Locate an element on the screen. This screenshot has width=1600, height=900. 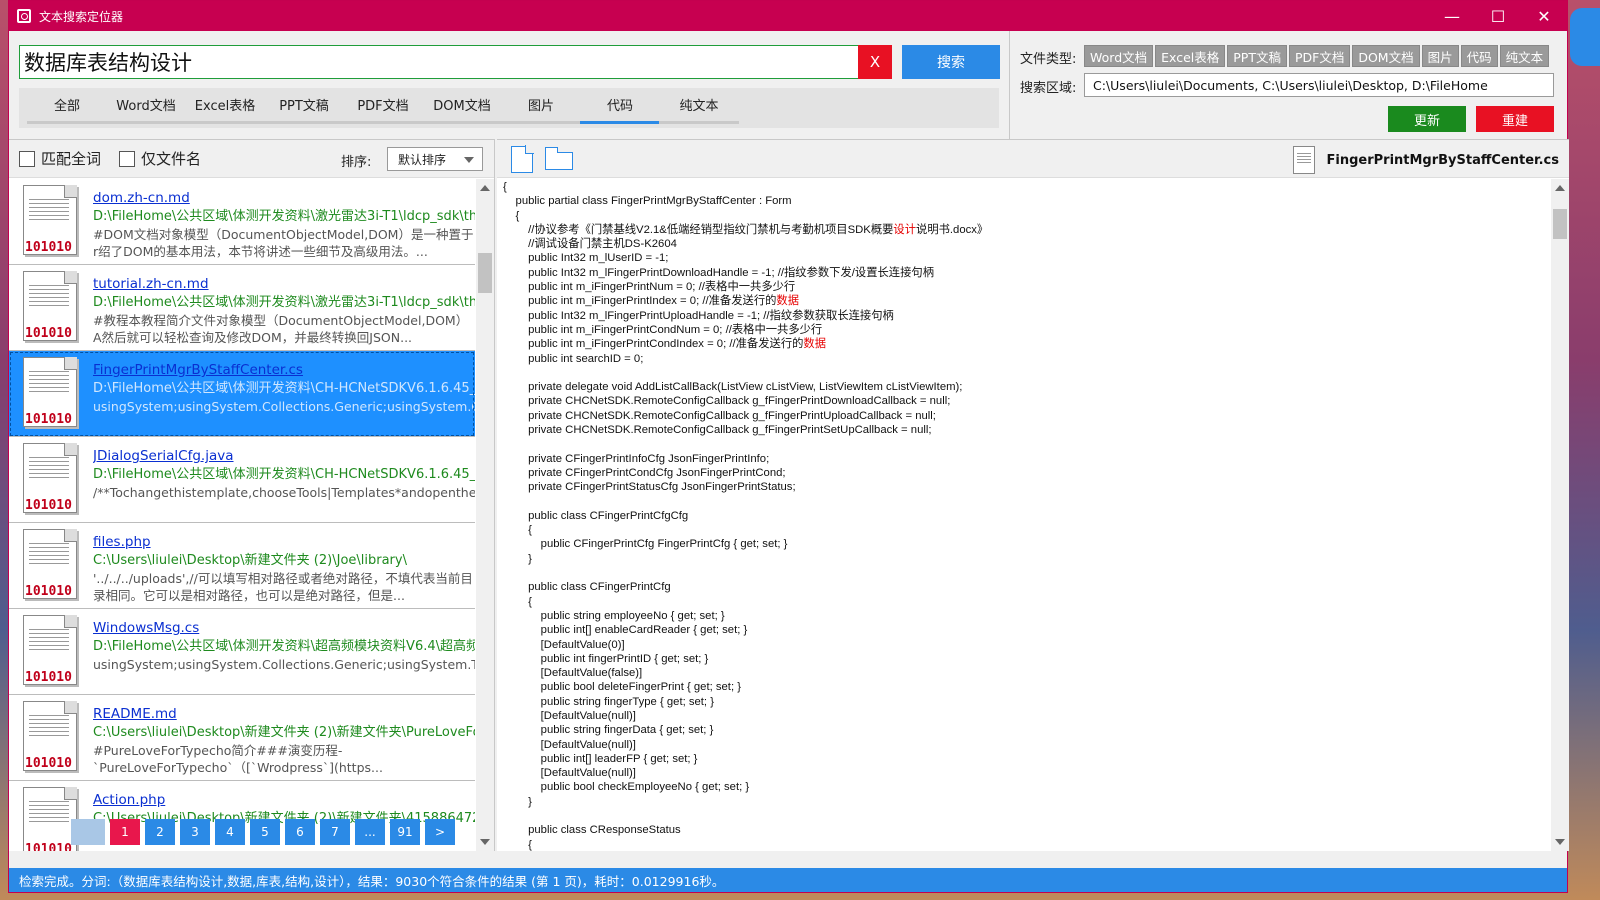
result-file-name: README.md is located at coordinates (284, 714).